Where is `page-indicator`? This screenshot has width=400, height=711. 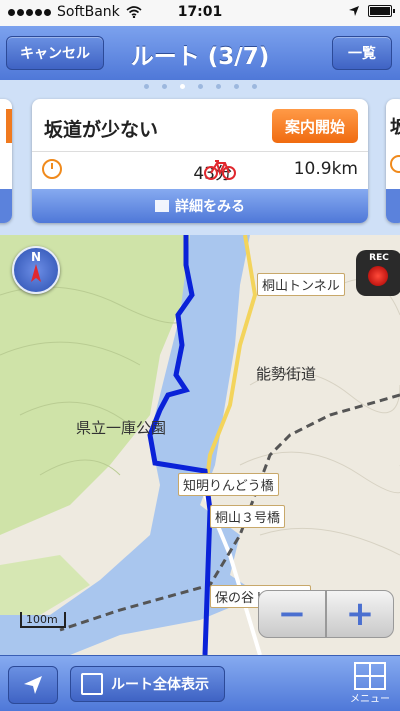
page-indicator is located at coordinates (200, 86).